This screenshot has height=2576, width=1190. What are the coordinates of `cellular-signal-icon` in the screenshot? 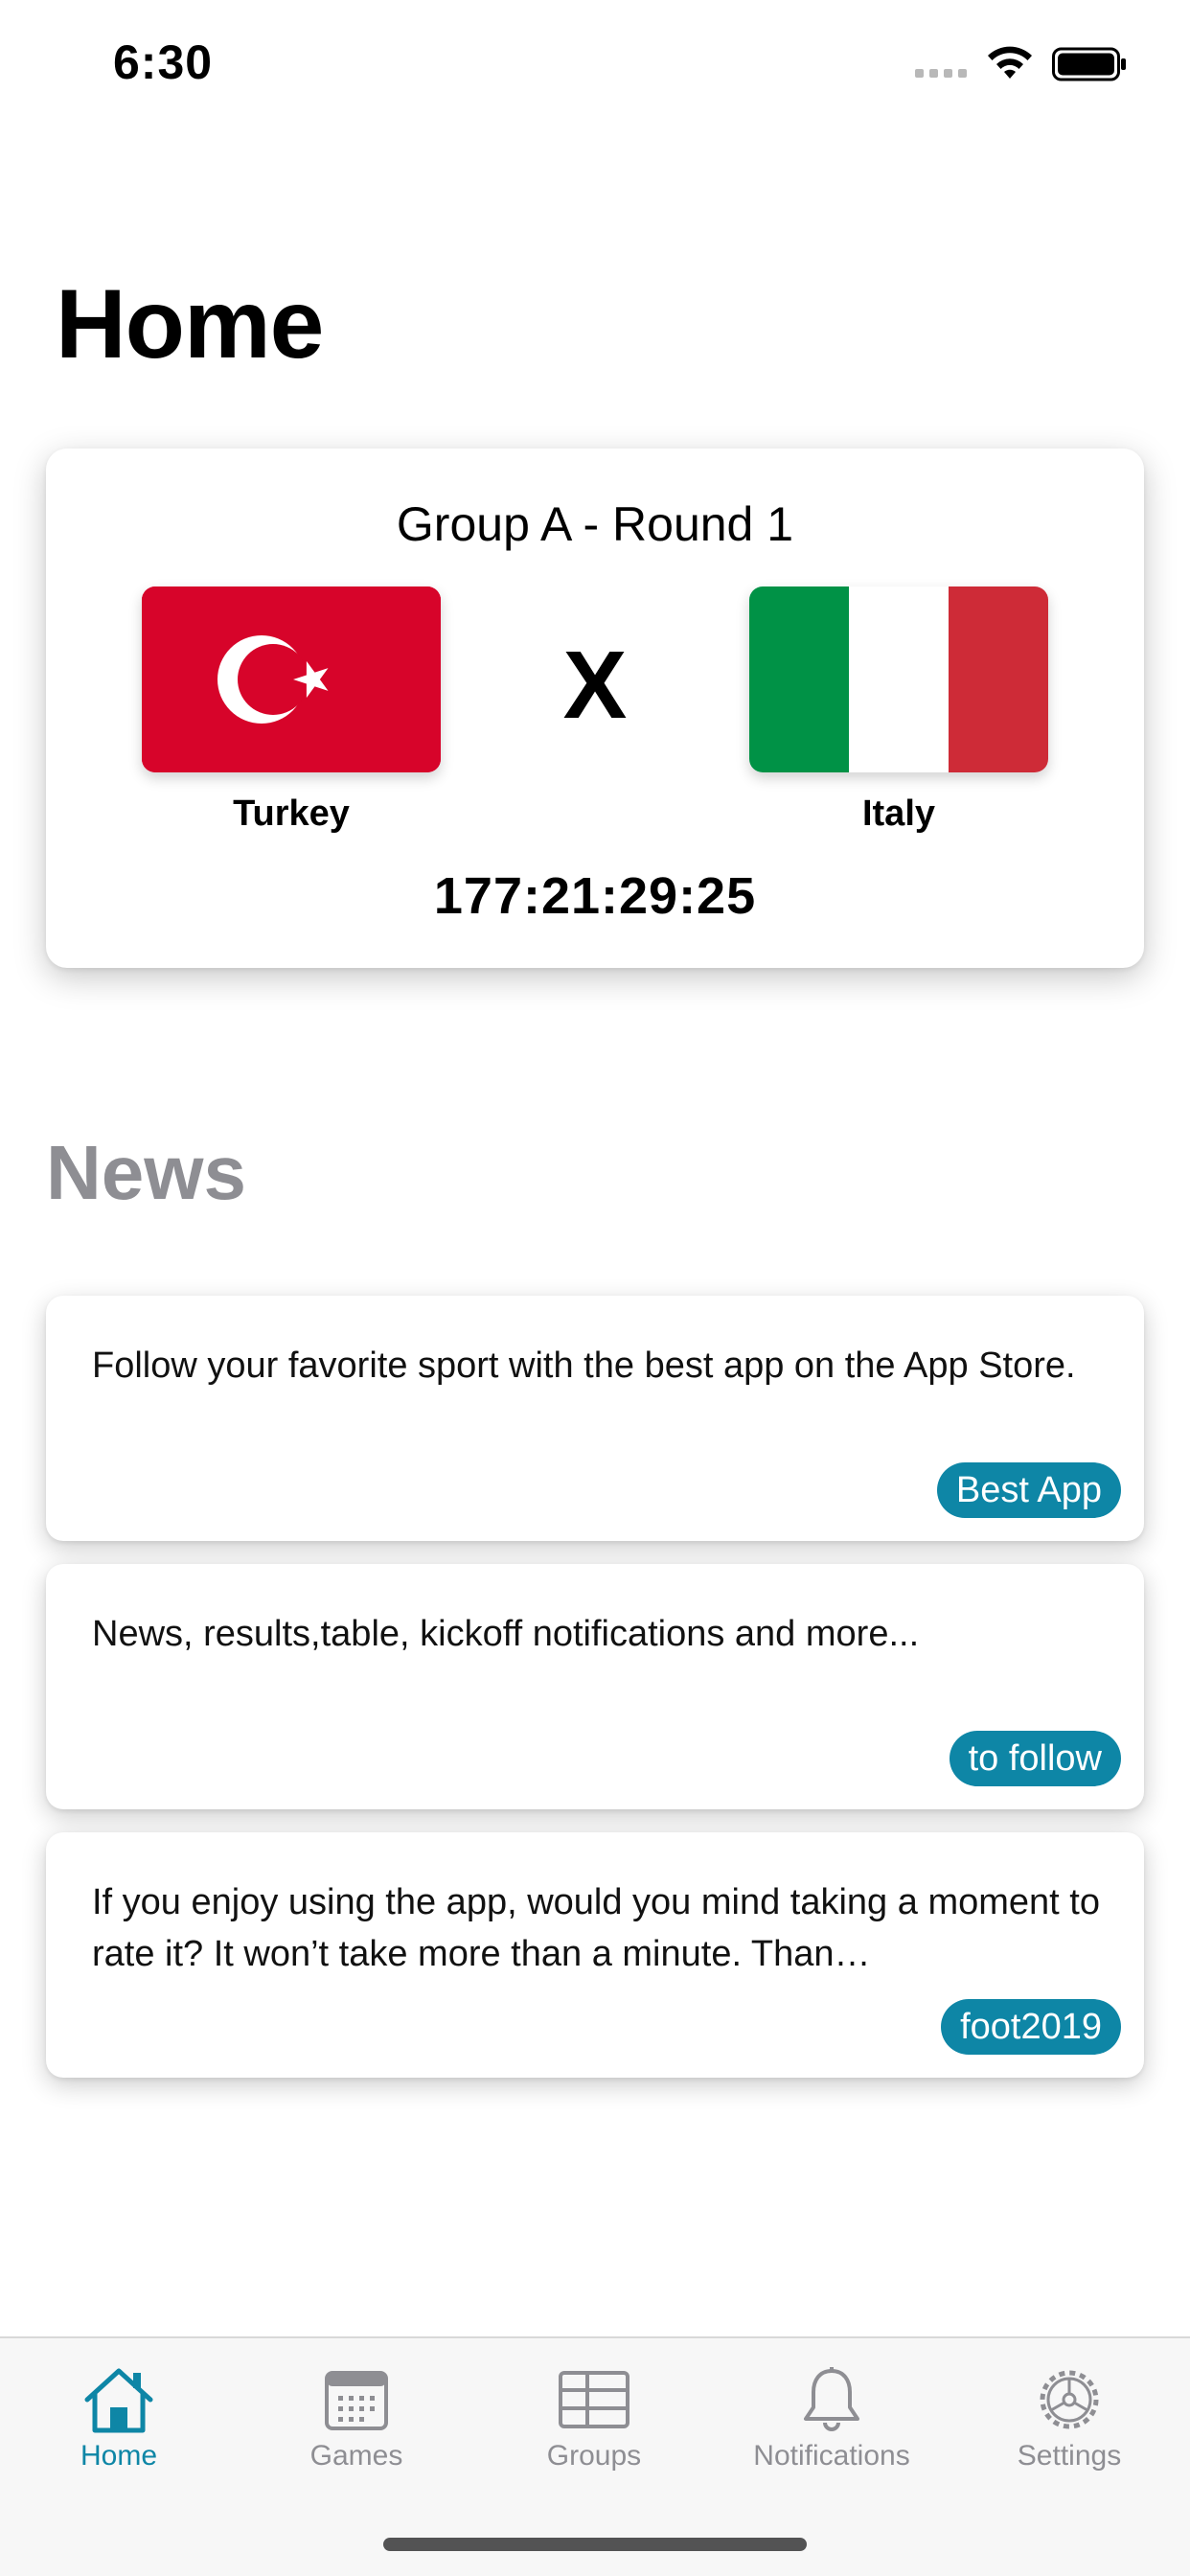 It's located at (941, 73).